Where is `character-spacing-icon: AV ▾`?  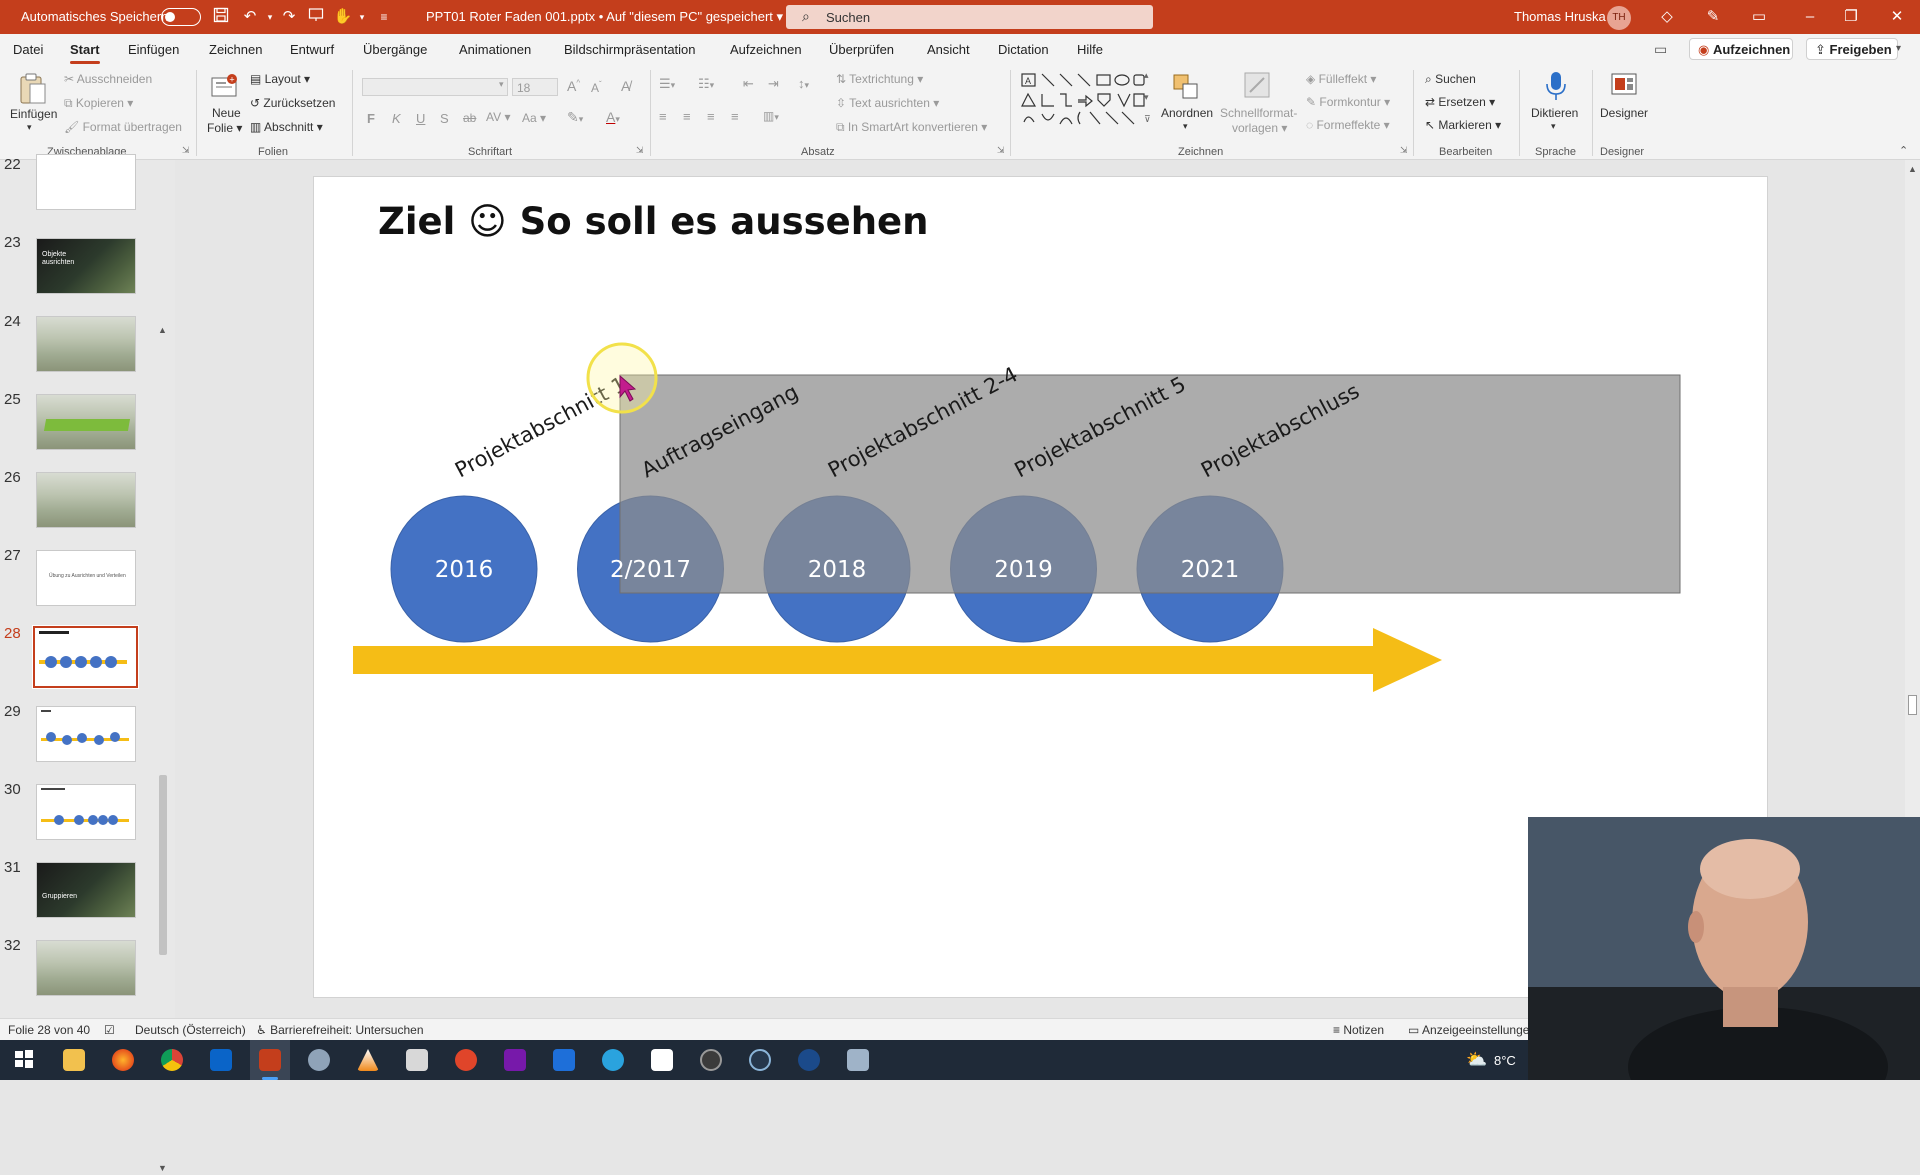
character-spacing-icon: AV ▾ is located at coordinates (498, 117).